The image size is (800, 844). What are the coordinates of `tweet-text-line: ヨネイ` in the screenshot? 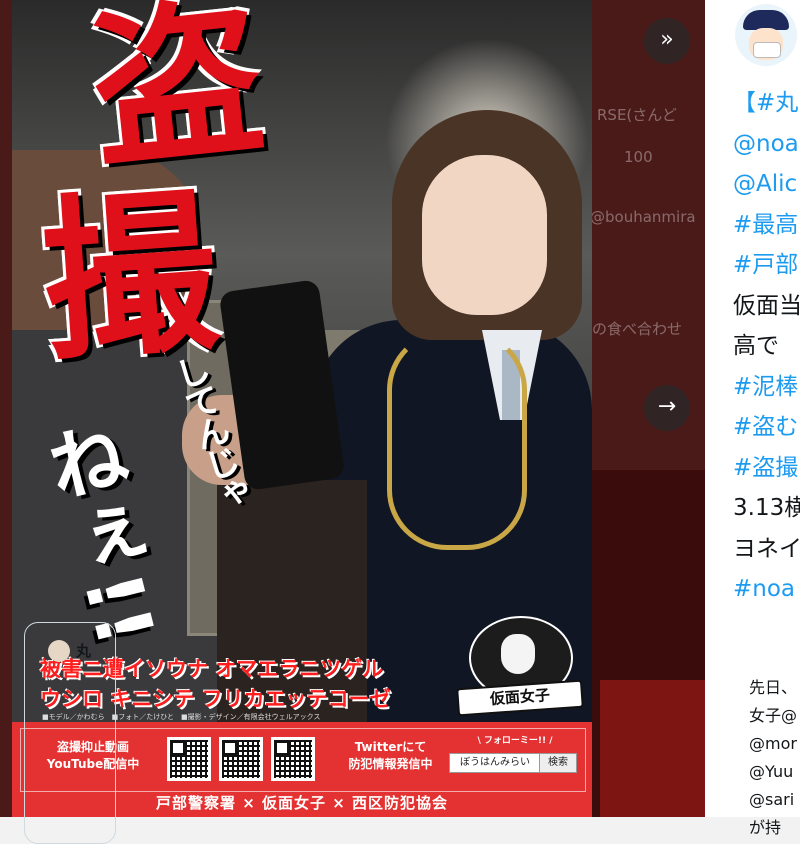 It's located at (766, 548).